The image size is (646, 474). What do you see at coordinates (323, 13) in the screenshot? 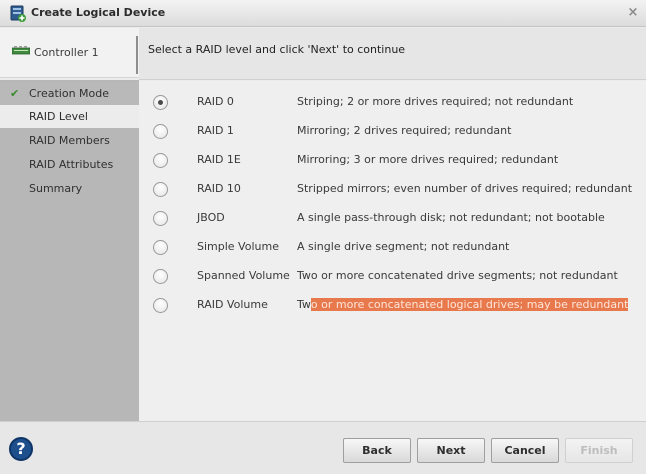
I see `title-bar: Create Logical Device ×` at bounding box center [323, 13].